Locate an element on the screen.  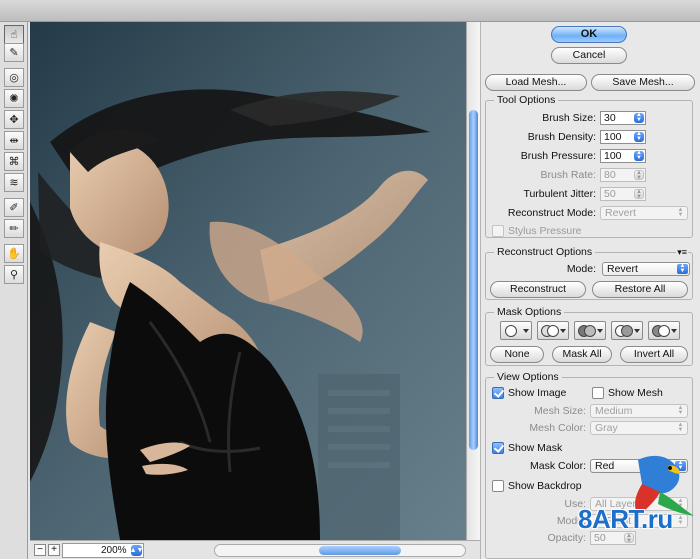
ok-button: OK is located at coordinates (589, 34).